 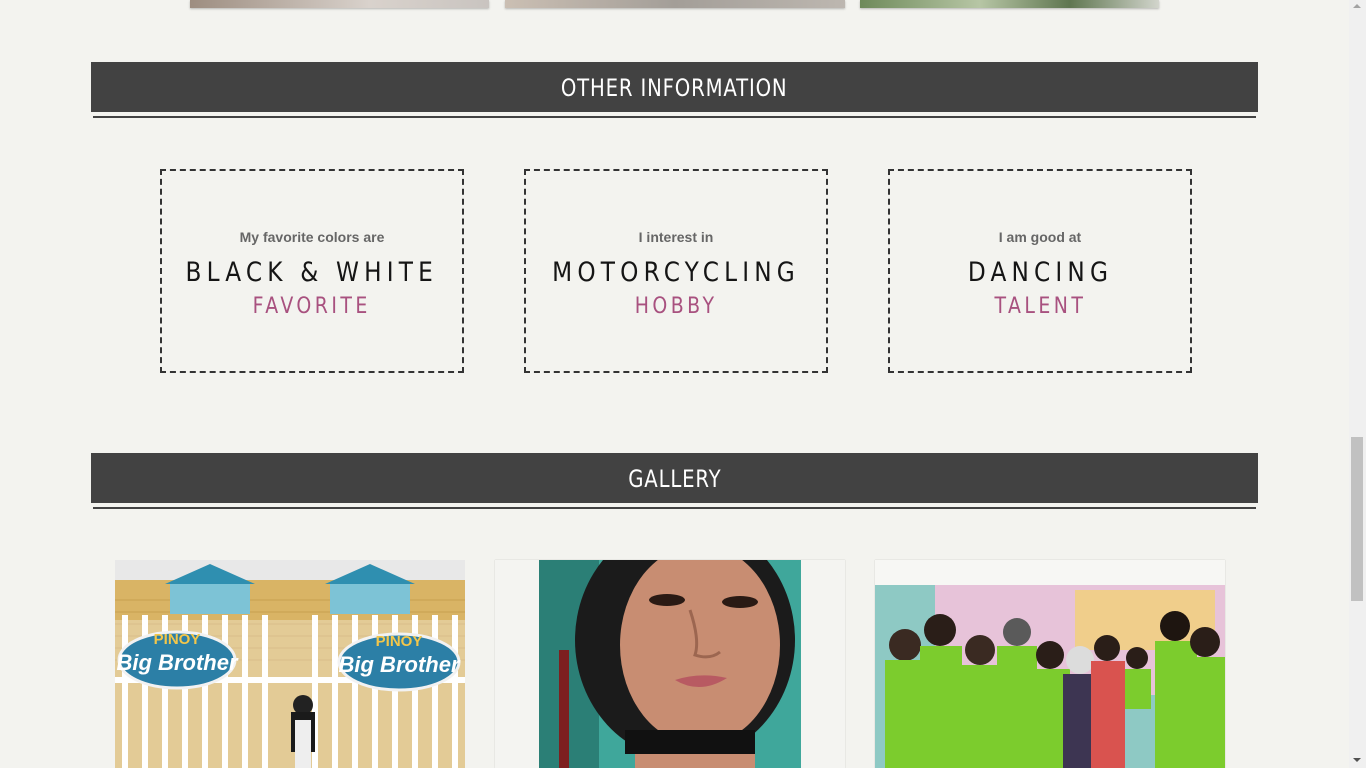 What do you see at coordinates (1357, 384) in the screenshot?
I see `page-scrollbar` at bounding box center [1357, 384].